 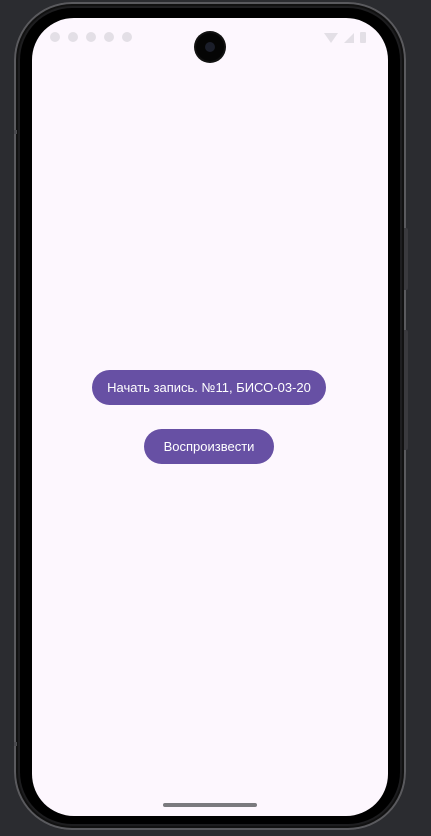 What do you see at coordinates (209, 446) in the screenshot?
I see `play-button: Воспроизвести` at bounding box center [209, 446].